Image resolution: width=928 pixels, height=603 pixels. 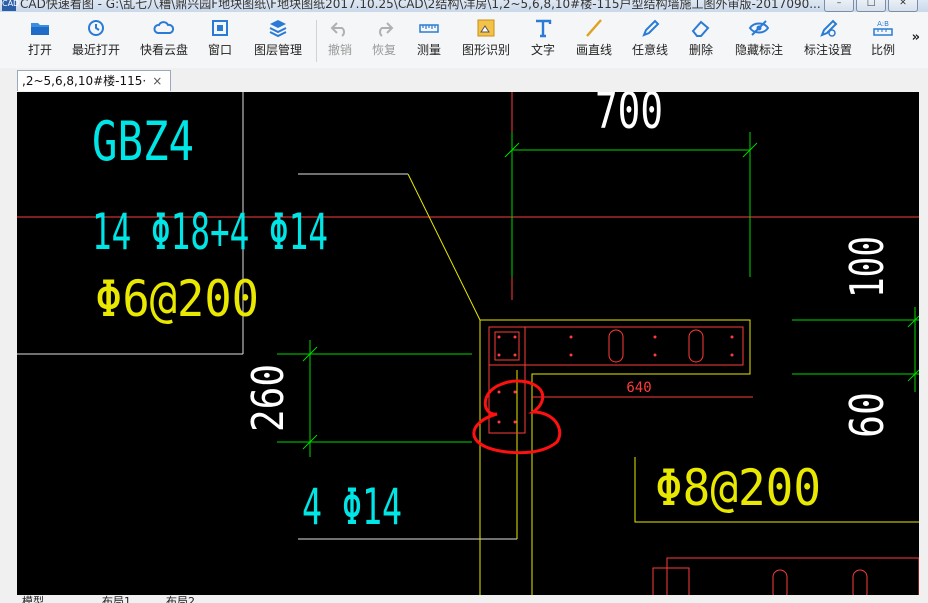 I want to click on draw-line-button: 画直线, so click(x=594, y=42).